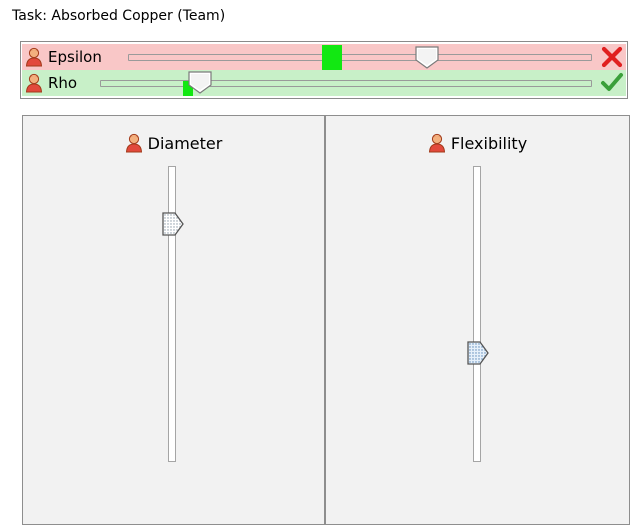  Describe the element at coordinates (478, 353) in the screenshot. I see `flexibility-slider-thumb` at that location.